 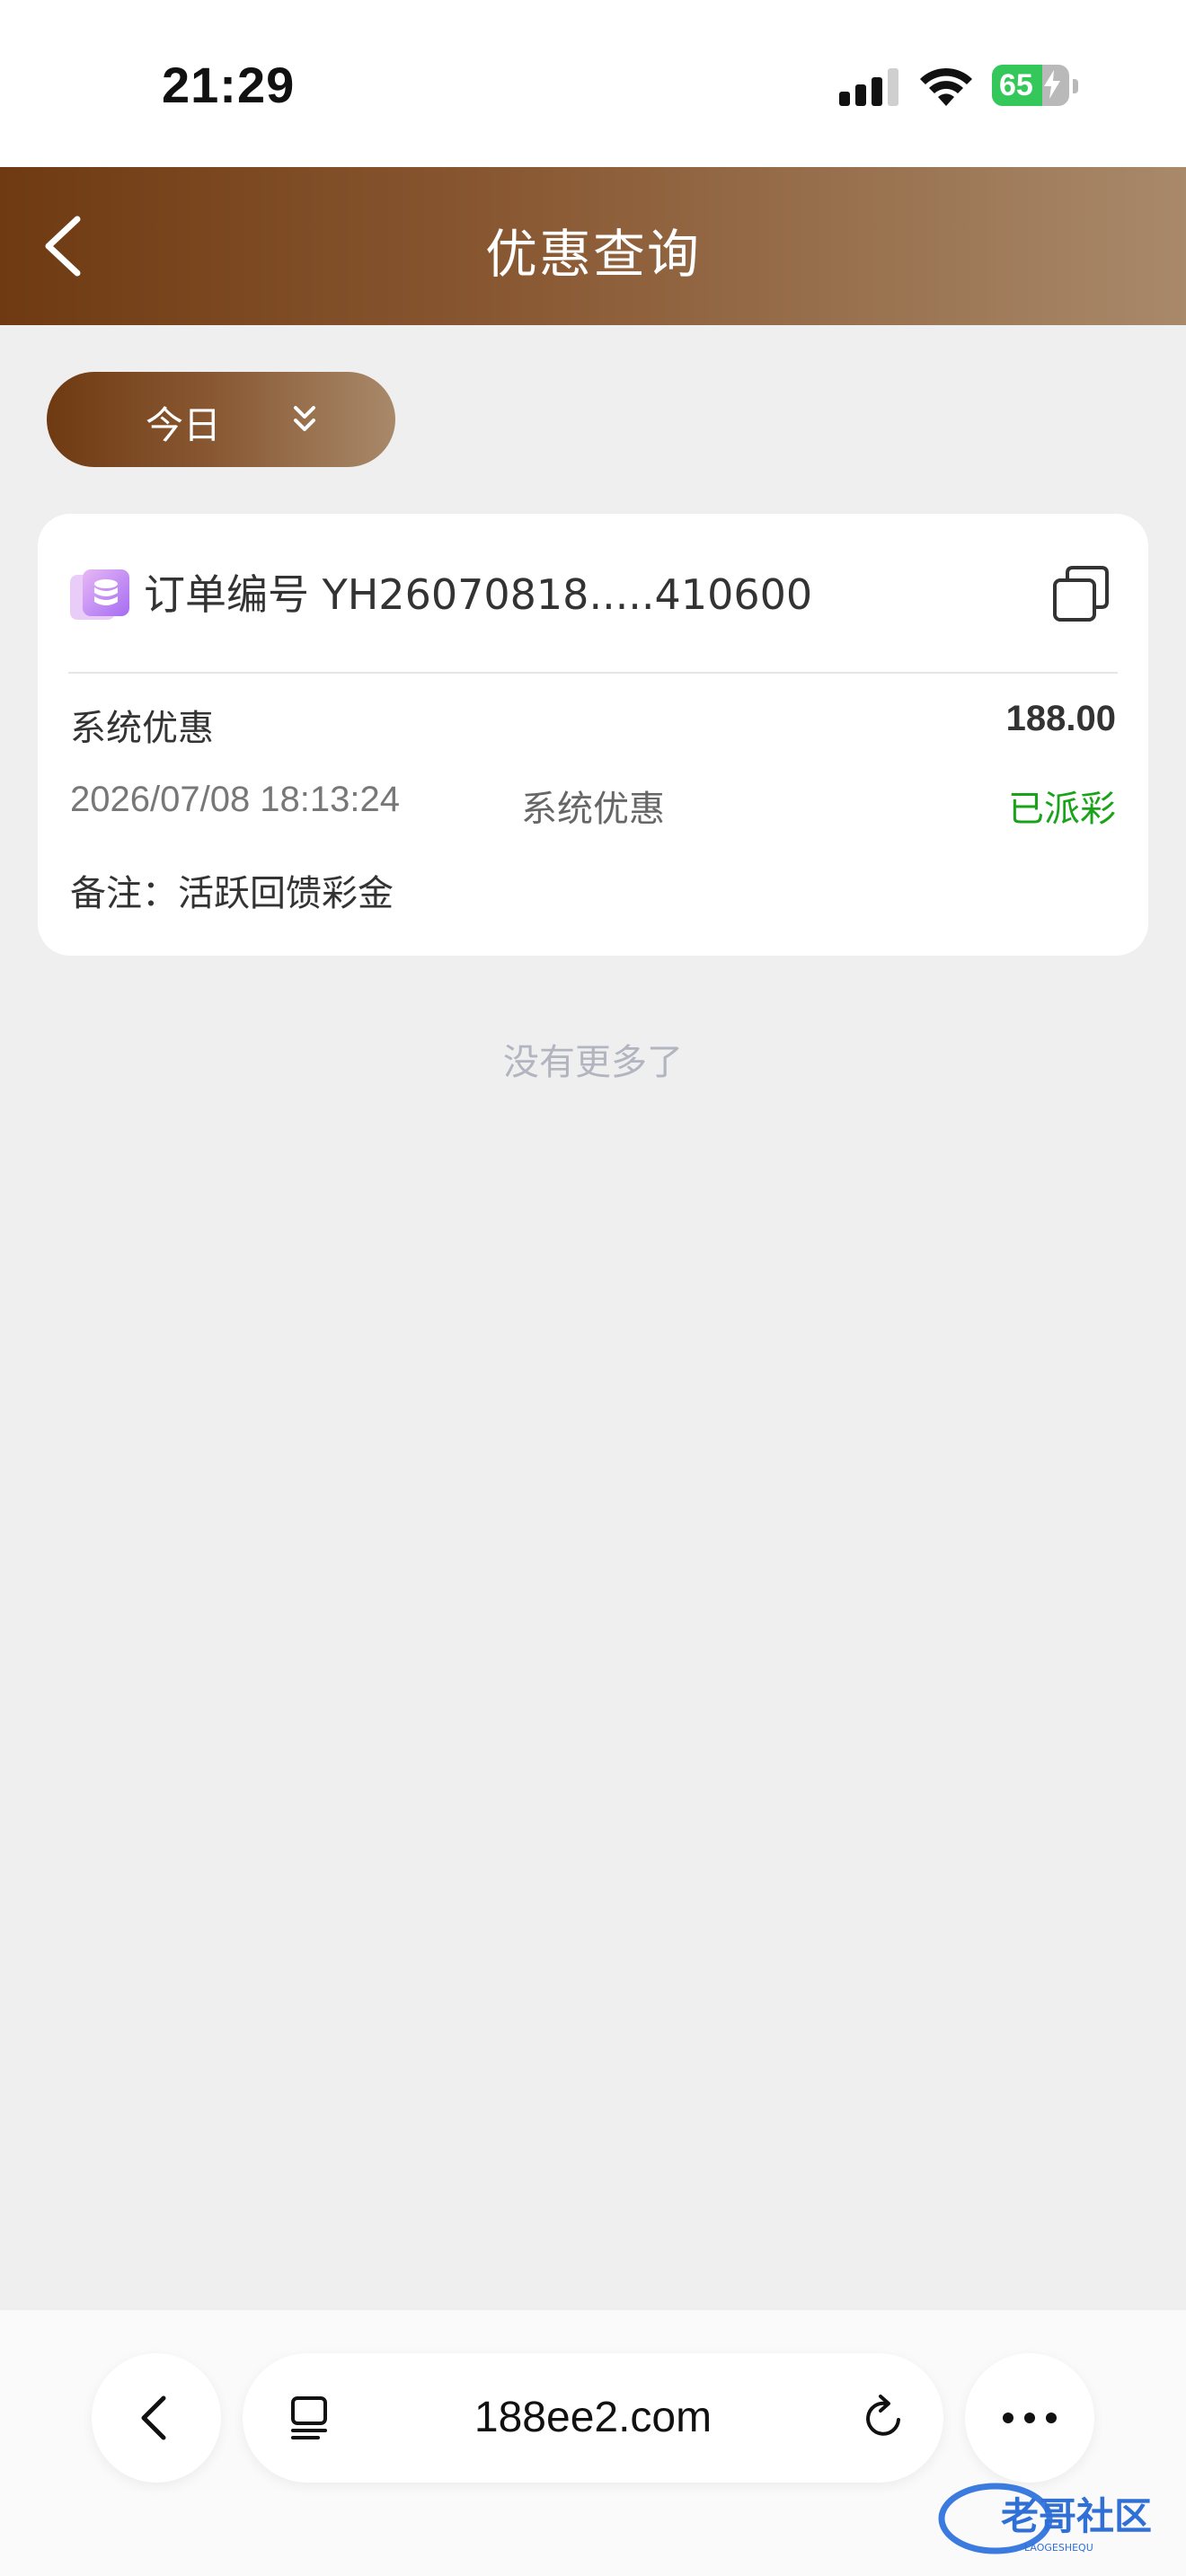 I want to click on reload-icon, so click(x=884, y=2418).